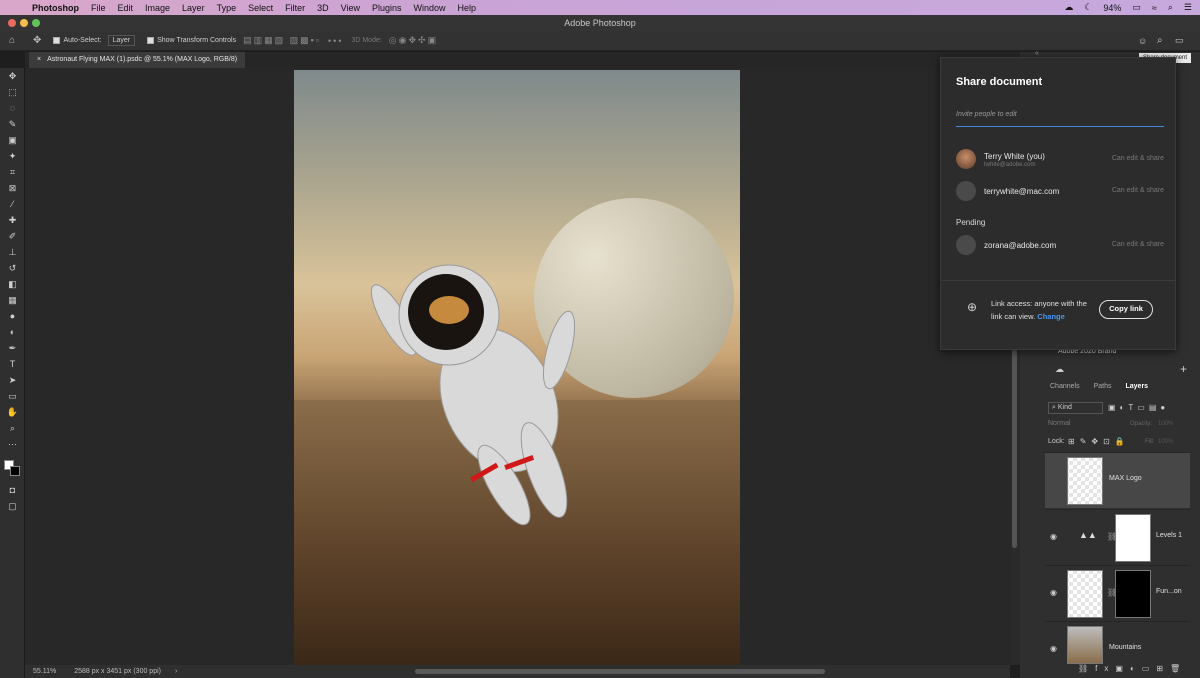 Image resolution: width=1200 pixels, height=678 pixels. What do you see at coordinates (1099, 441) in the screenshot?
I see `lock-icons: ⊞✎✥⊡🔒` at bounding box center [1099, 441].